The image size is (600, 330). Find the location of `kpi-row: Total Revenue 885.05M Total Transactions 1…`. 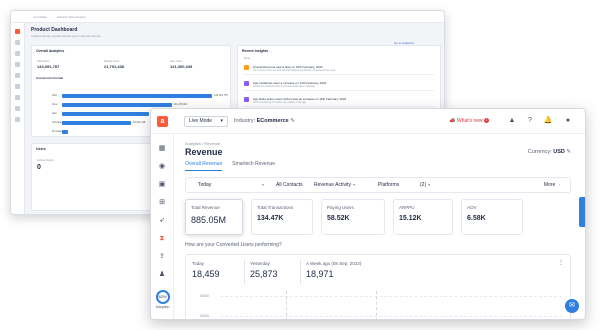

kpi-row: Total Revenue 885.05M Total Transactions 1… is located at coordinates (378, 218).